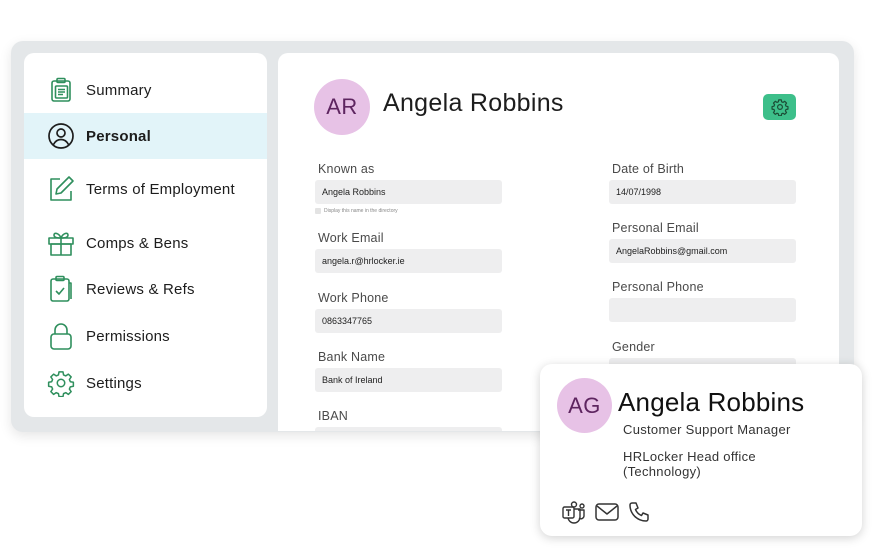 The image size is (881, 560). Describe the element at coordinates (61, 243) in the screenshot. I see `gift-icon` at that location.